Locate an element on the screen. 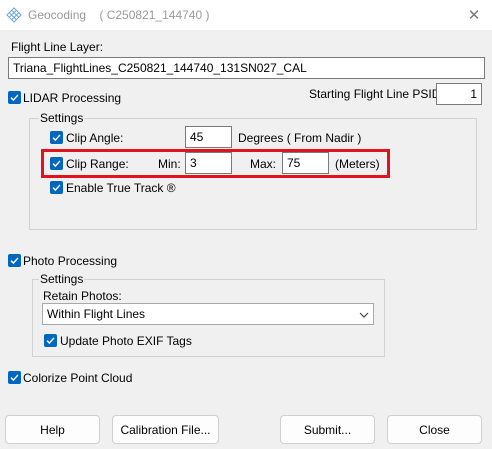 This screenshot has height=449, width=492. true-track-label: Enable True Track ® is located at coordinates (121, 188).